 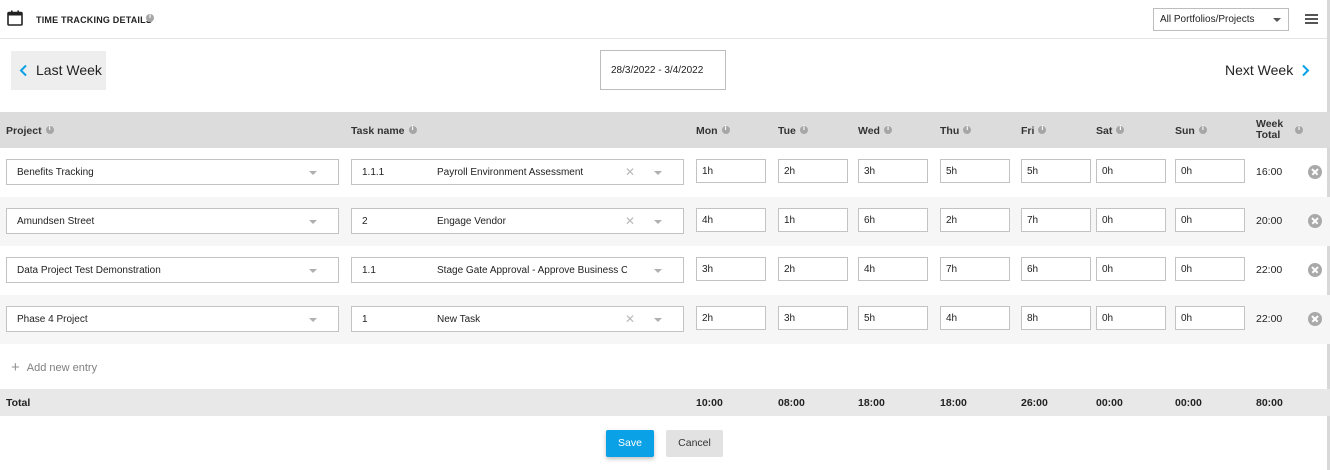 What do you see at coordinates (94, 20) in the screenshot?
I see `page-title: TIME TRACKING DETAILS` at bounding box center [94, 20].